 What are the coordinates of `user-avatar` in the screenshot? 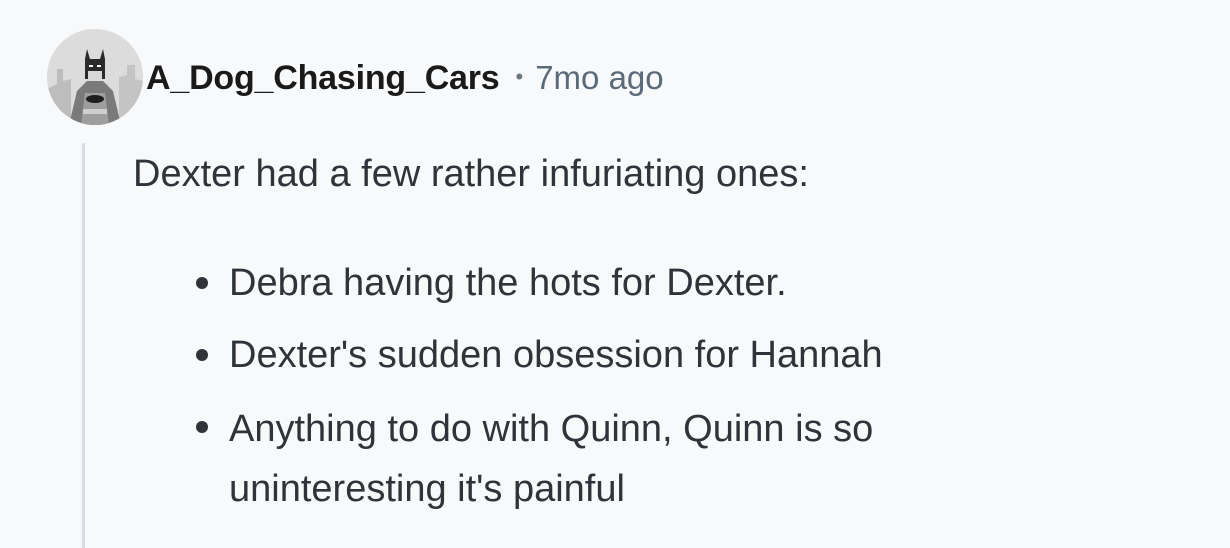 It's located at (95, 77).